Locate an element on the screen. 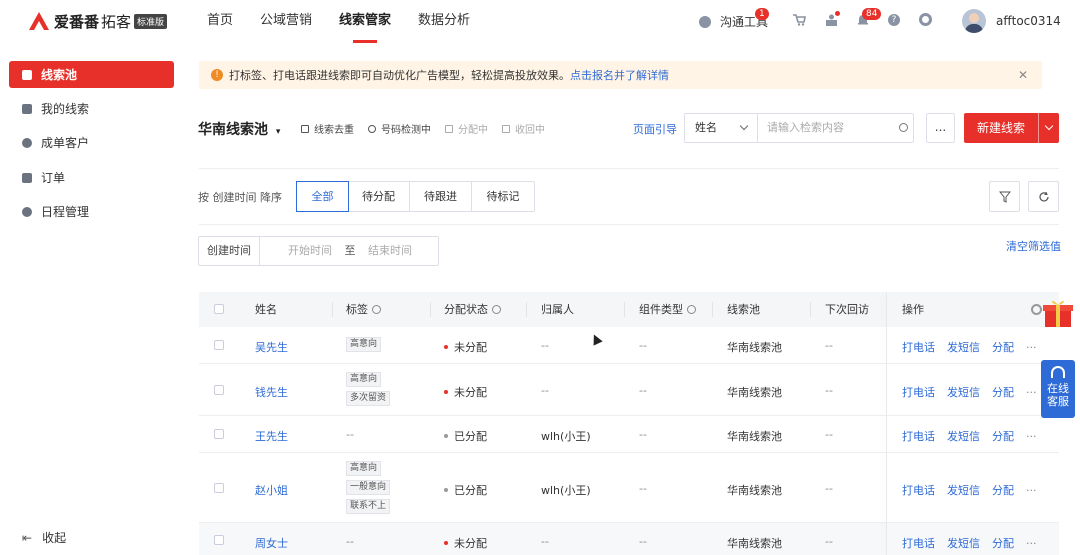  user-avatar is located at coordinates (974, 21).